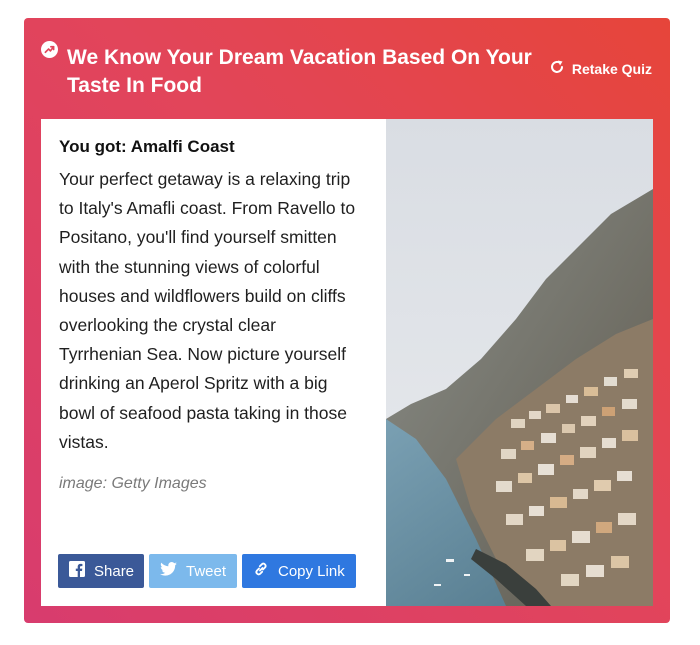 The width and height of the screenshot is (700, 645). I want to click on result-heading: You got: Amalfi Coast, so click(147, 146).